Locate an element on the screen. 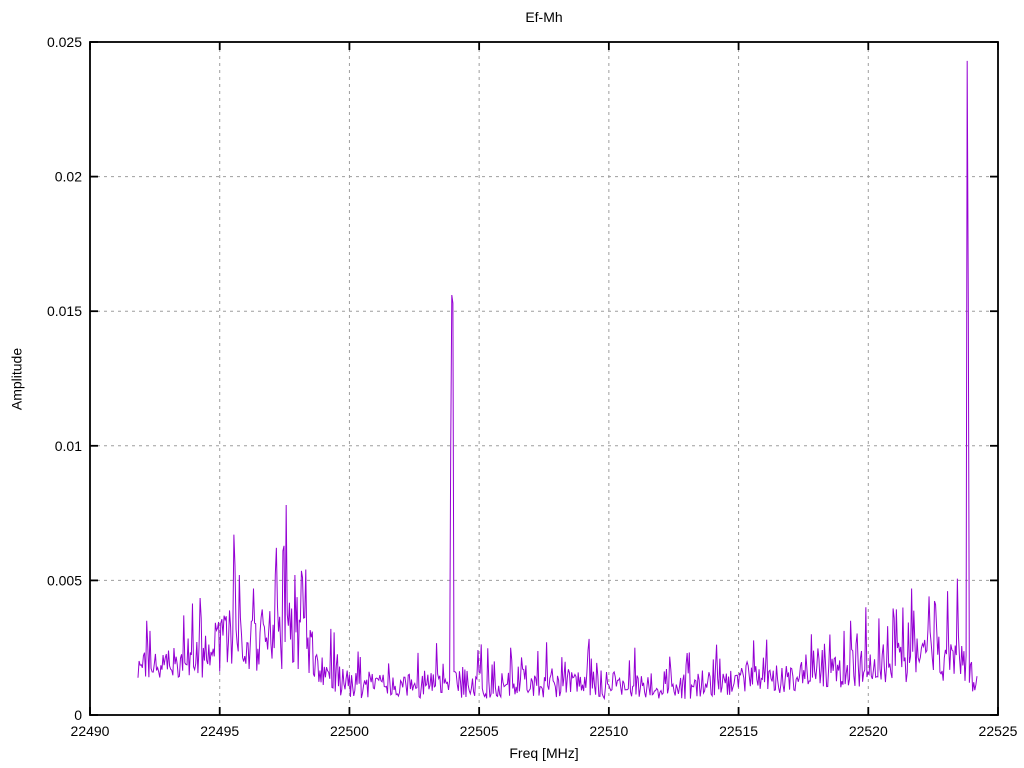  x-tick-label: 22490 is located at coordinates (90, 731).